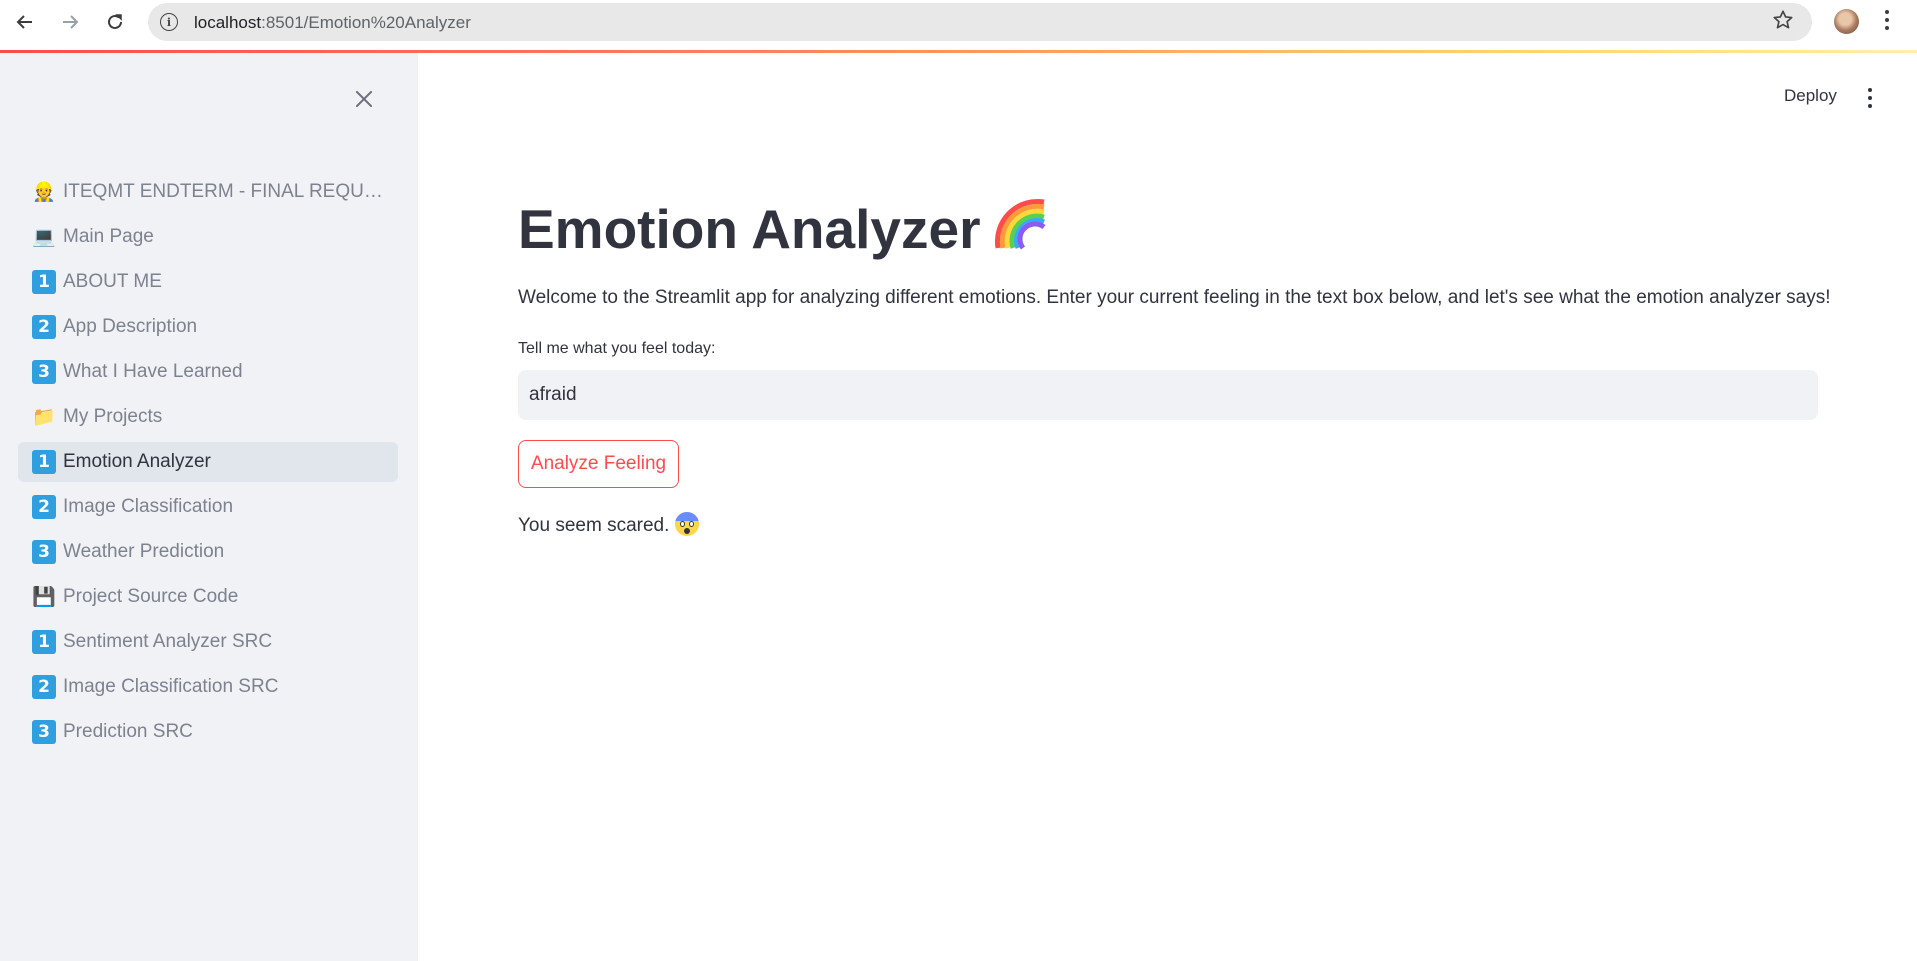 Image resolution: width=1917 pixels, height=961 pixels. What do you see at coordinates (594, 525) in the screenshot?
I see `result-message: You seem scared.` at bounding box center [594, 525].